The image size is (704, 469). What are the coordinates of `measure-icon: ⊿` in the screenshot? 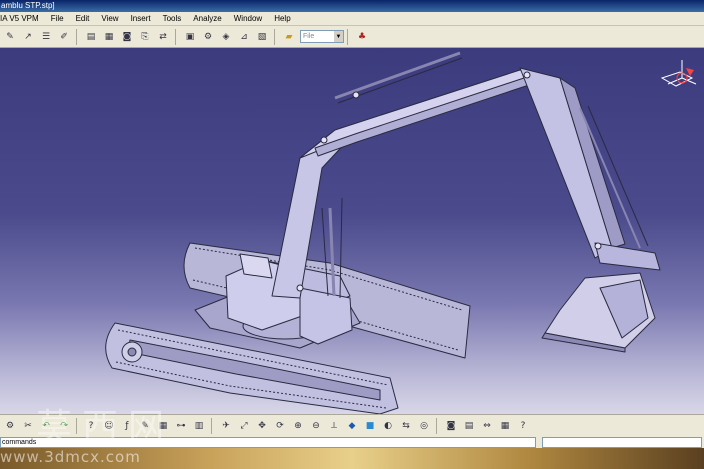 It's located at (244, 36).